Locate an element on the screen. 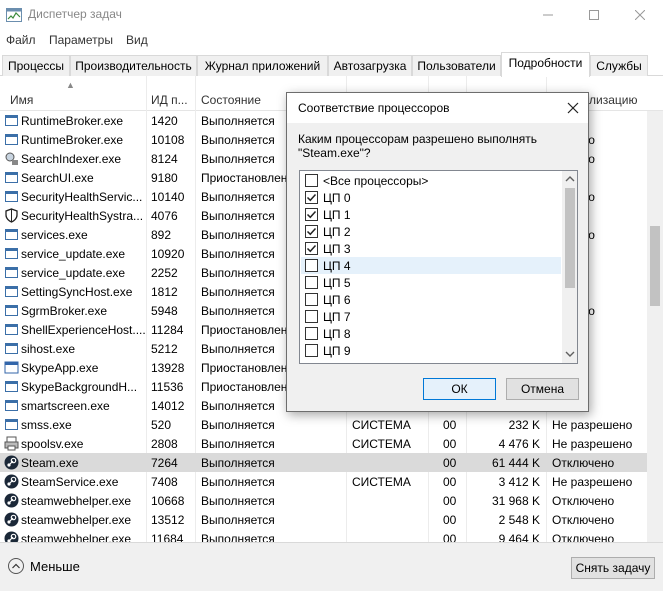 The height and width of the screenshot is (591, 663). list-scrollbar-thumb is located at coordinates (570, 238).